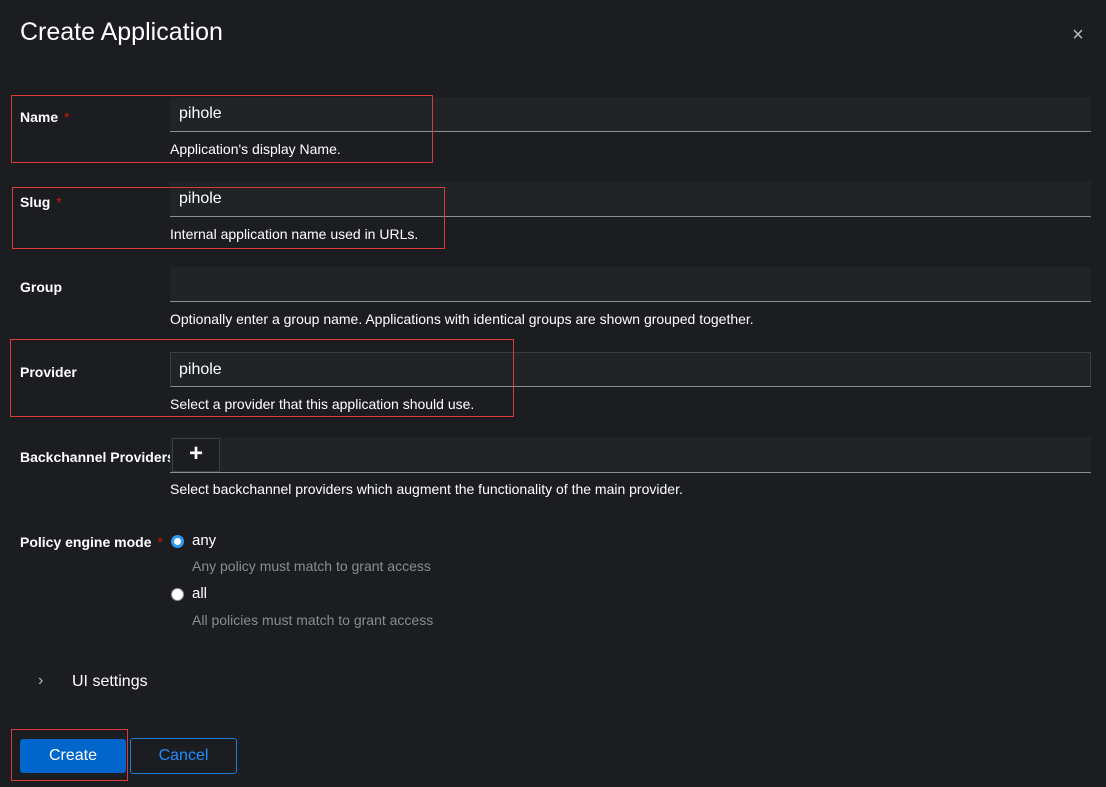  I want to click on backchannel-providers-field, so click(630, 455).